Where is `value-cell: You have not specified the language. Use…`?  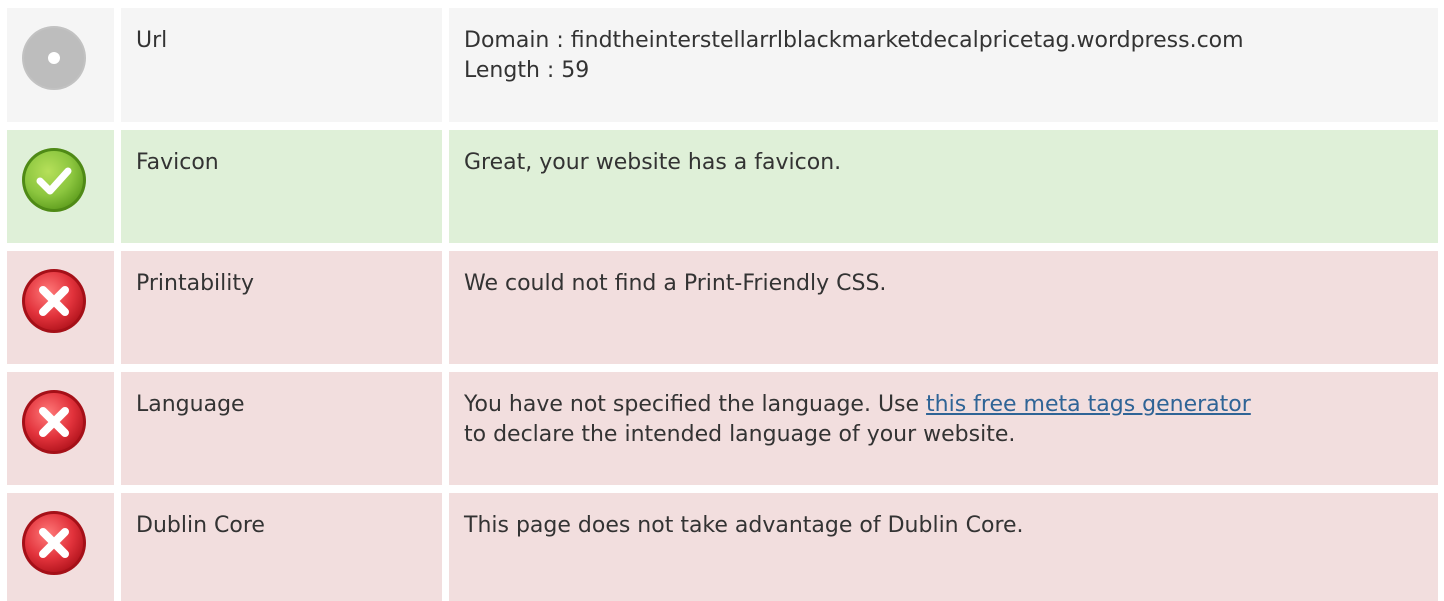
value-cell: You have not specified the language. Use… is located at coordinates (943, 428).